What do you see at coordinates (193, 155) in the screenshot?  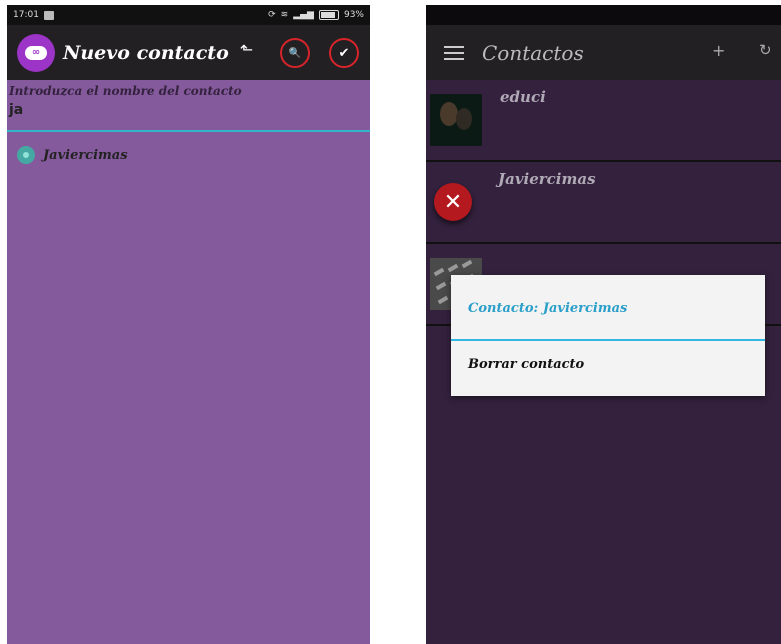 I see `suggestion-item: Javiercimas` at bounding box center [193, 155].